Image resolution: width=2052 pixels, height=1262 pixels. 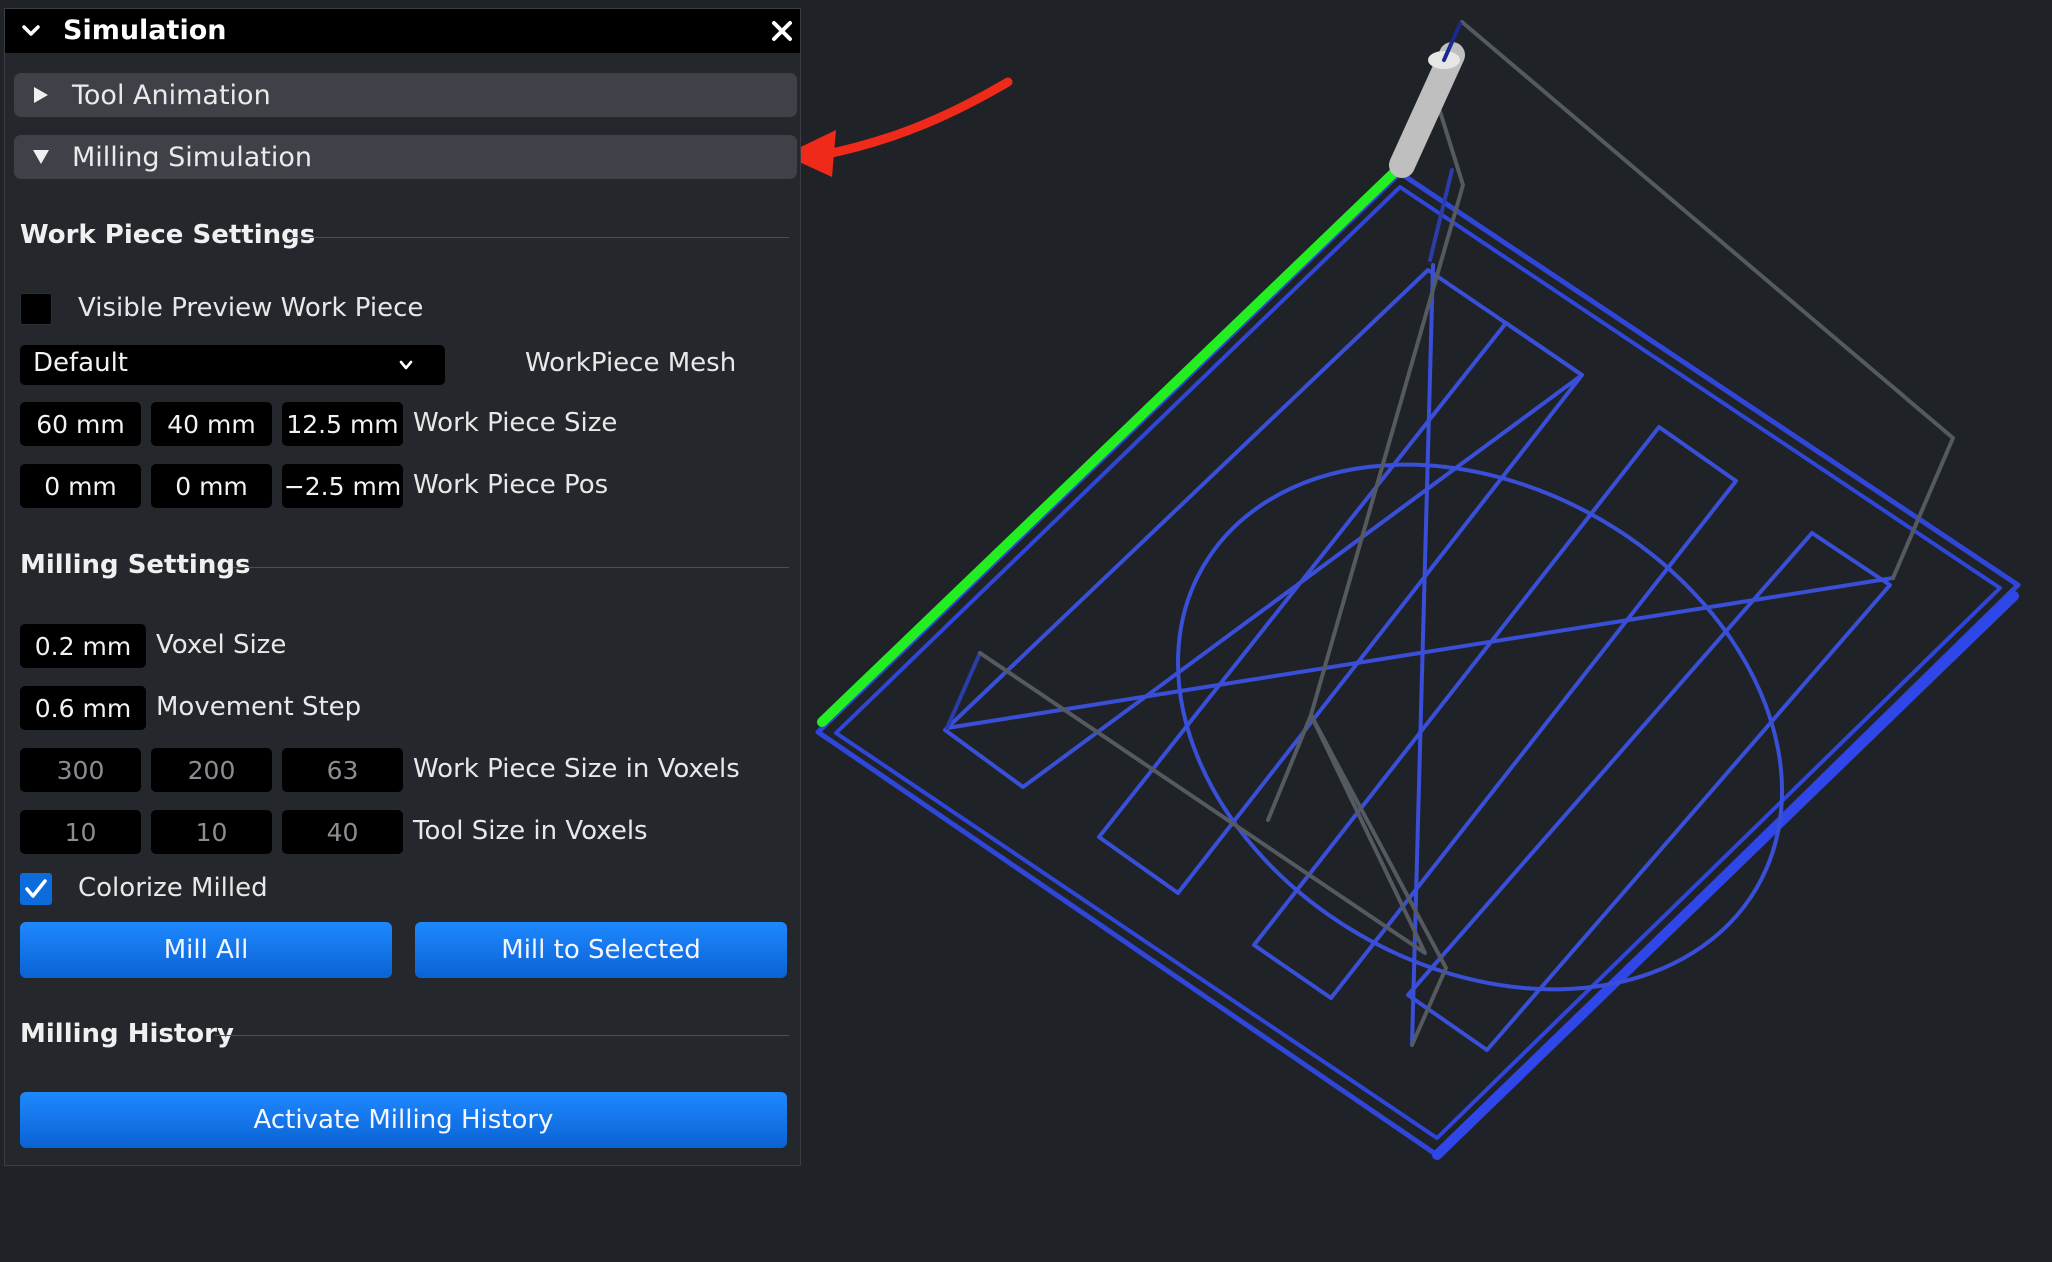 I want to click on work-piece-size-y-input: 40 mm, so click(x=211, y=424).